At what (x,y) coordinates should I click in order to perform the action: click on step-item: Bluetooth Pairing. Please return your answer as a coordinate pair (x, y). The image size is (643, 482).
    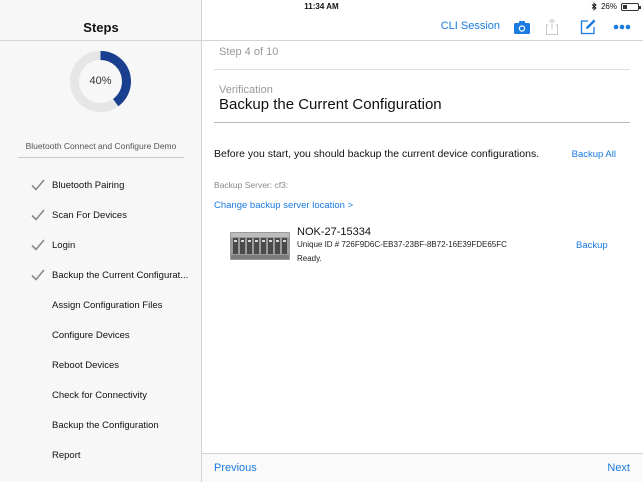
    Looking at the image, I should click on (101, 185).